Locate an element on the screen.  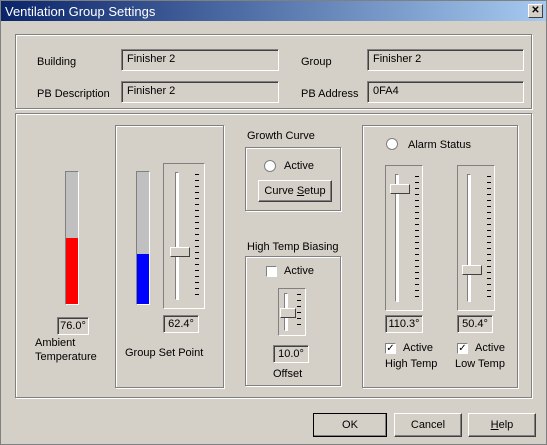
curve-setup-label-1: Curve is located at coordinates (280, 191).